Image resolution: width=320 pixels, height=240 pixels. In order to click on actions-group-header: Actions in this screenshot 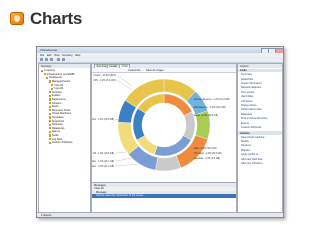, I will do `click(260, 133)`.